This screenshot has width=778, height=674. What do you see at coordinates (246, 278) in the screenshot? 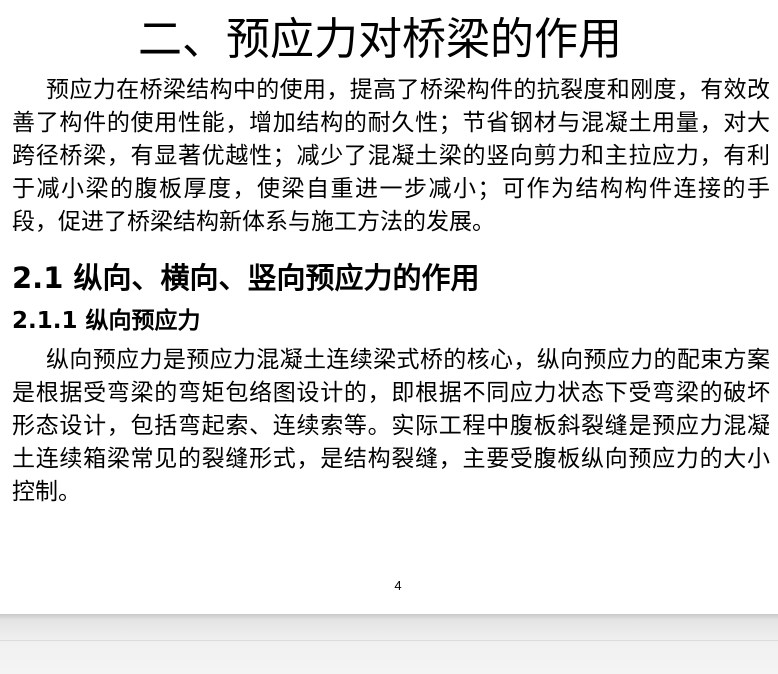
I see `section-heading: 2.1 纵向、横向、竖向预应力的作用` at bounding box center [246, 278].